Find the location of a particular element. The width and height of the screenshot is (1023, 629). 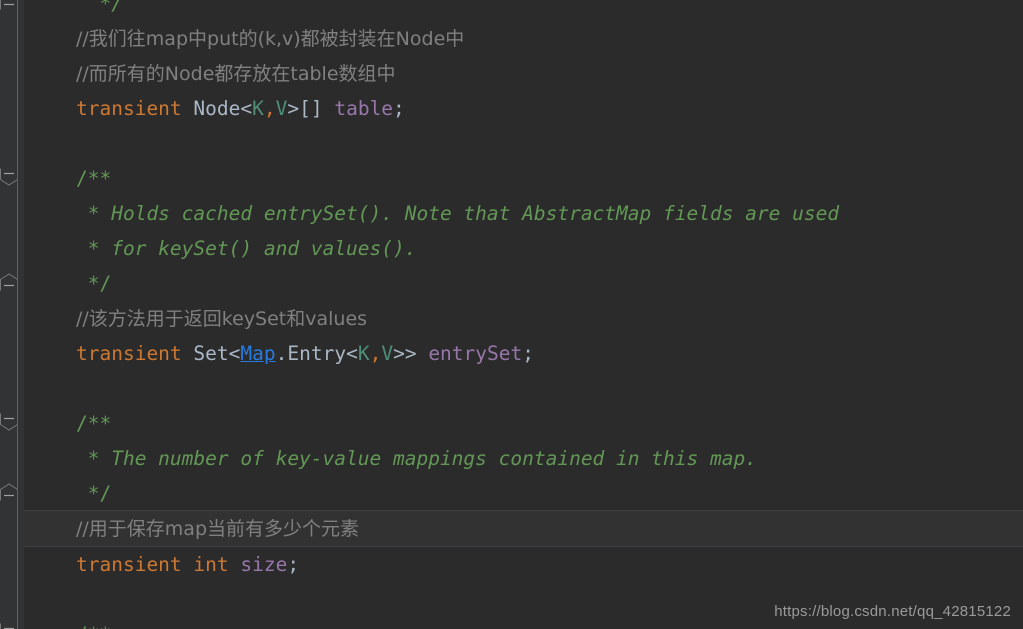

code-line: transient Set<Map.Entry<K,V>> entrySet; is located at coordinates (279, 353).